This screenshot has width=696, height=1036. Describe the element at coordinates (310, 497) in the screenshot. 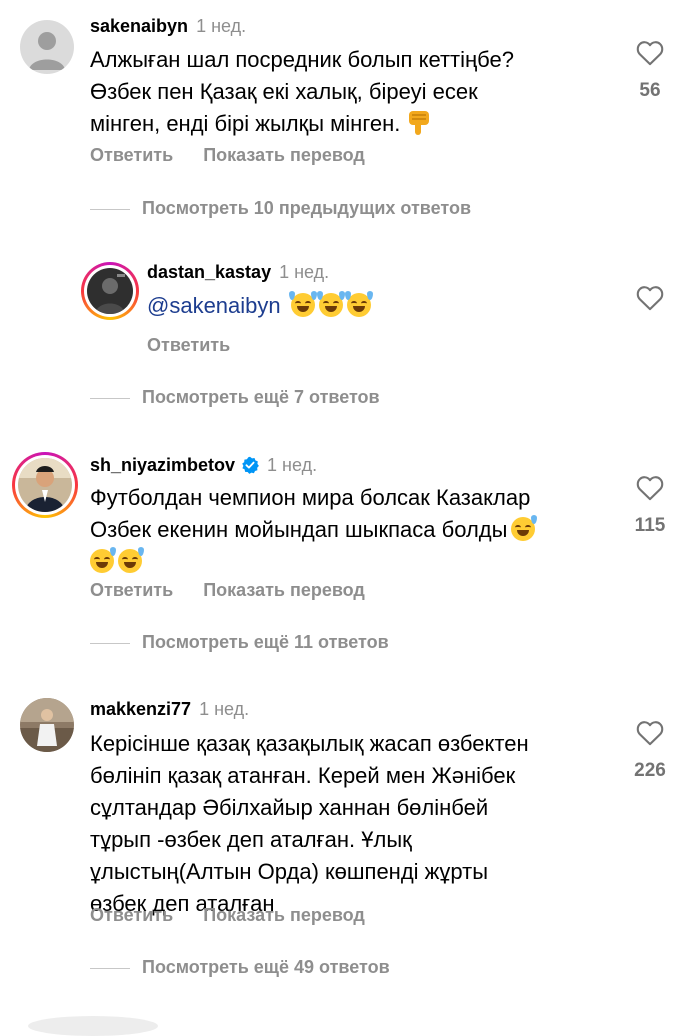

I see `comment-line: Футболдан чемпион мира болсак Казаклар` at that location.